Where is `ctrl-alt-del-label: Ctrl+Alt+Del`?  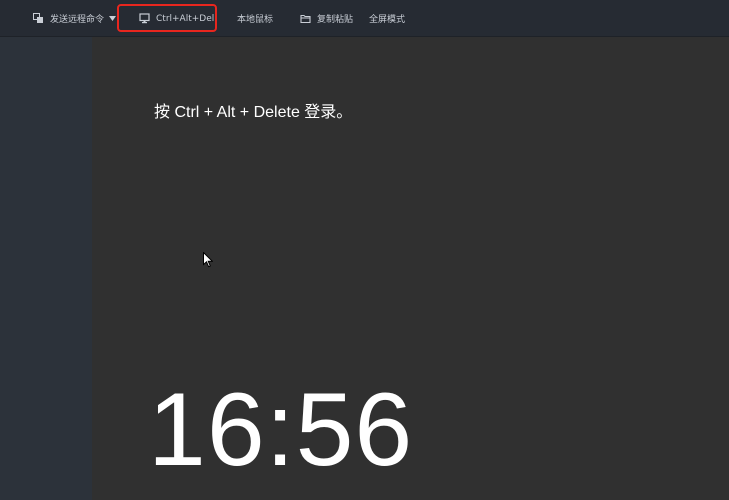
ctrl-alt-del-label: Ctrl+Alt+Del is located at coordinates (185, 18).